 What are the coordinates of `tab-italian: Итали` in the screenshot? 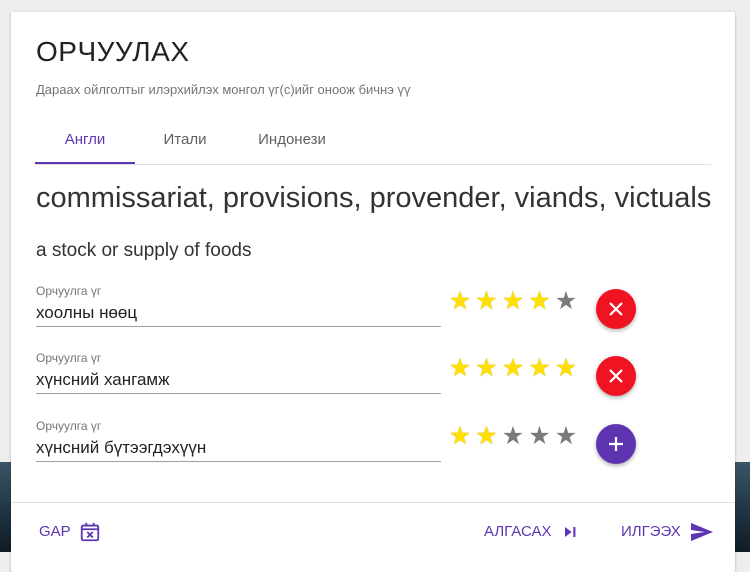 It's located at (185, 142).